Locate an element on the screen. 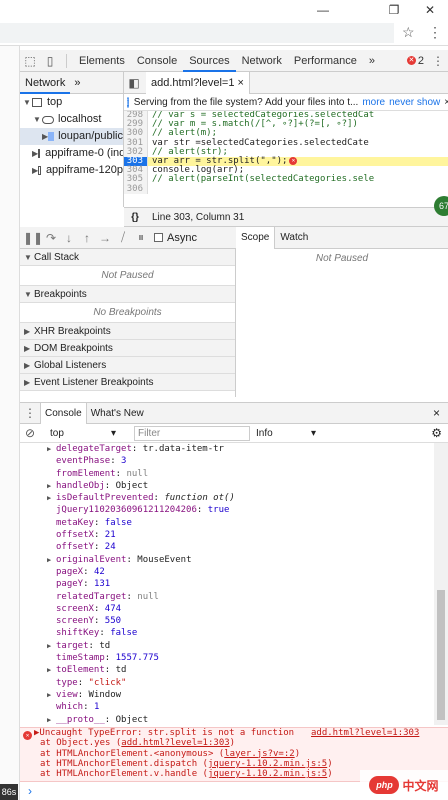 Image resolution: width=448 pixels, height=800 pixels. step-out-icon: ↑ is located at coordinates (87, 238).